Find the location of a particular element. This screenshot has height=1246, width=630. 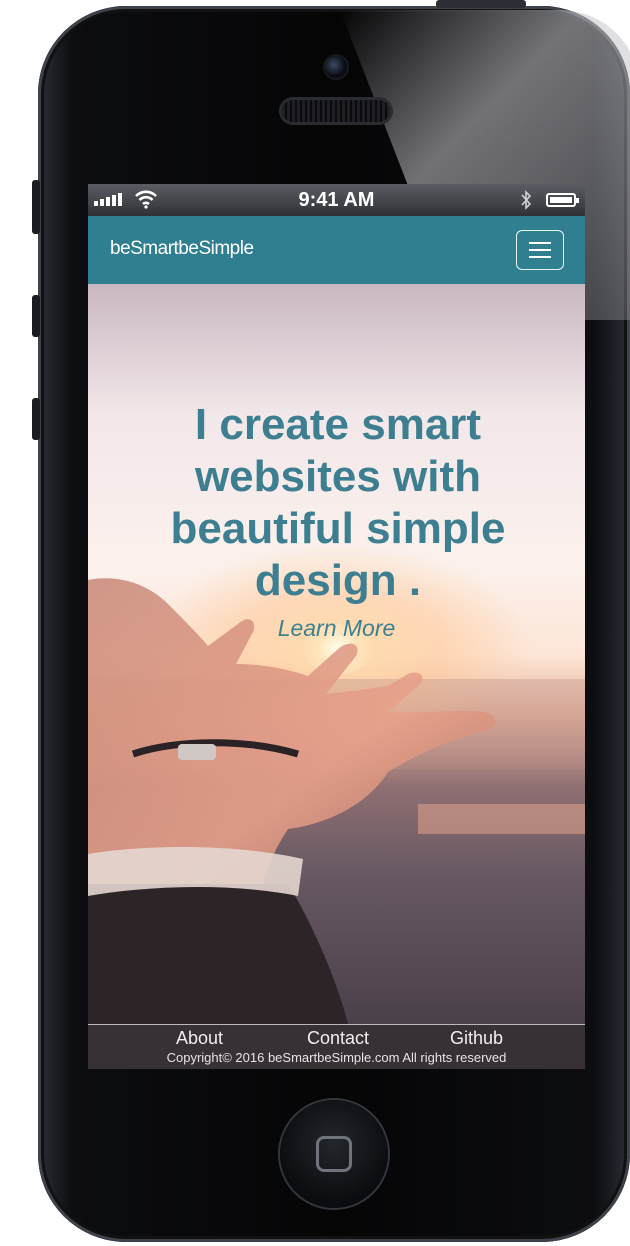

power-button is located at coordinates (481, 4).